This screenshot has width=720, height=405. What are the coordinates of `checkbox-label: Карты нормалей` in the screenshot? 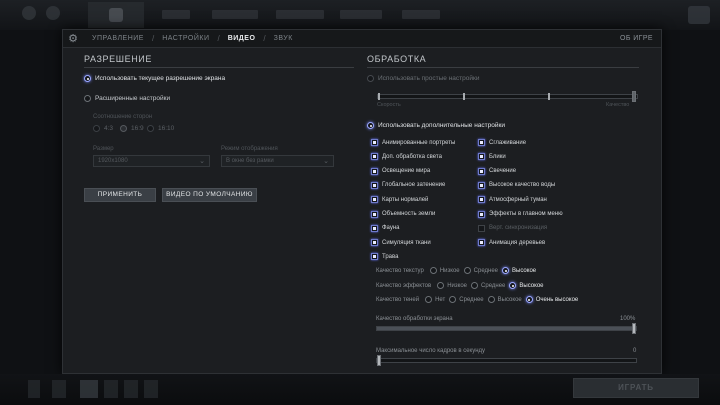 It's located at (405, 199).